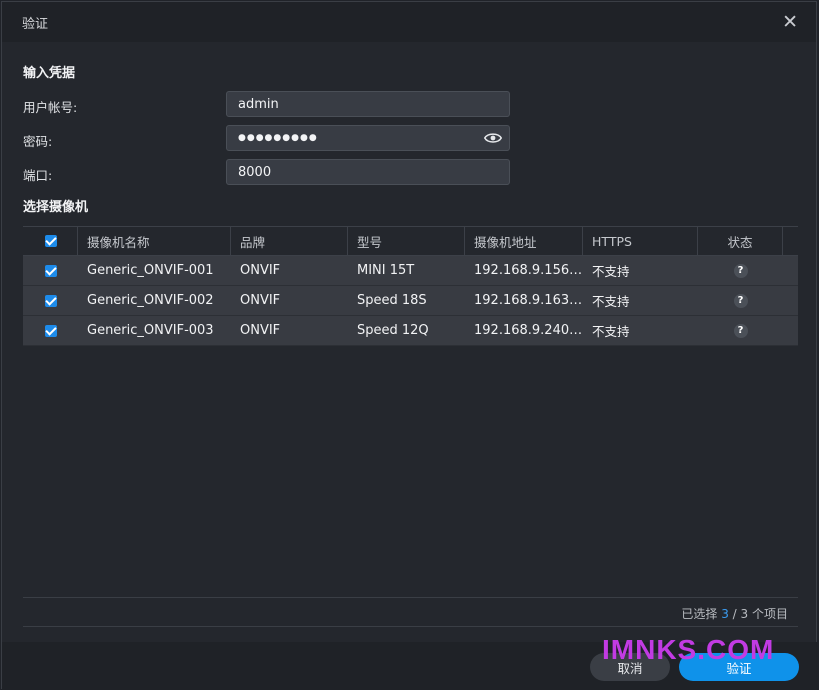 This screenshot has width=819, height=690. I want to click on col-name: 摄像机名称, so click(154, 241).